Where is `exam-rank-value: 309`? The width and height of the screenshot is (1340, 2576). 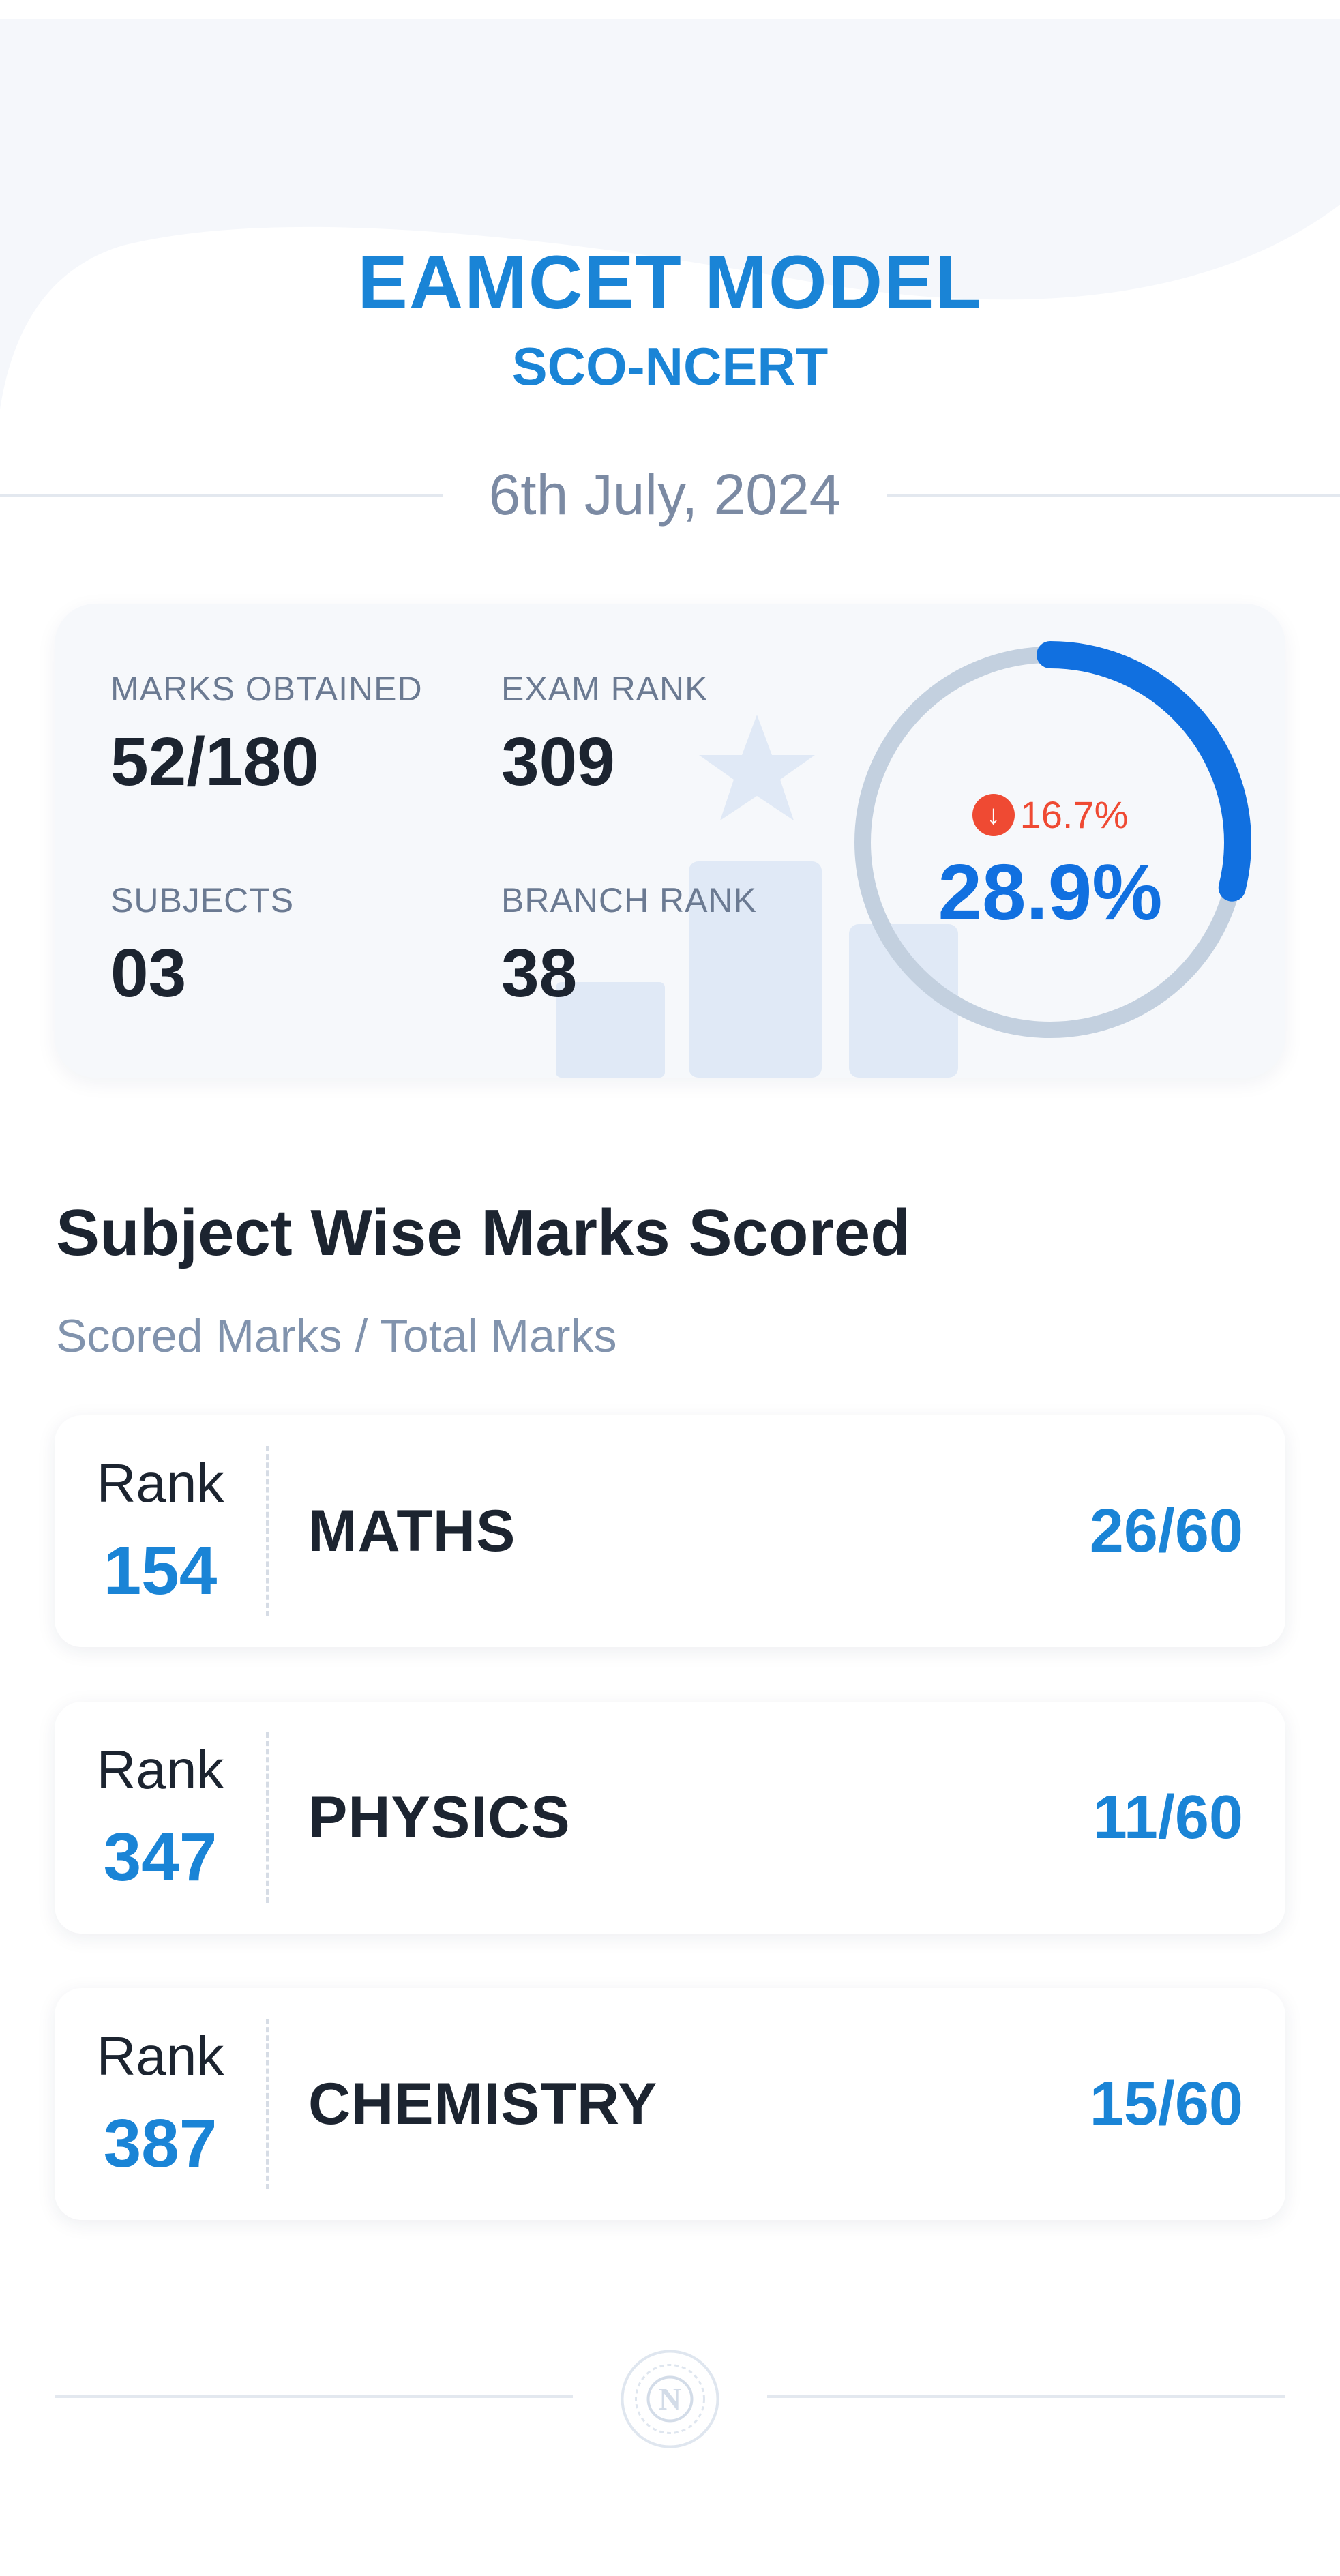 exam-rank-value: 309 is located at coordinates (558, 762).